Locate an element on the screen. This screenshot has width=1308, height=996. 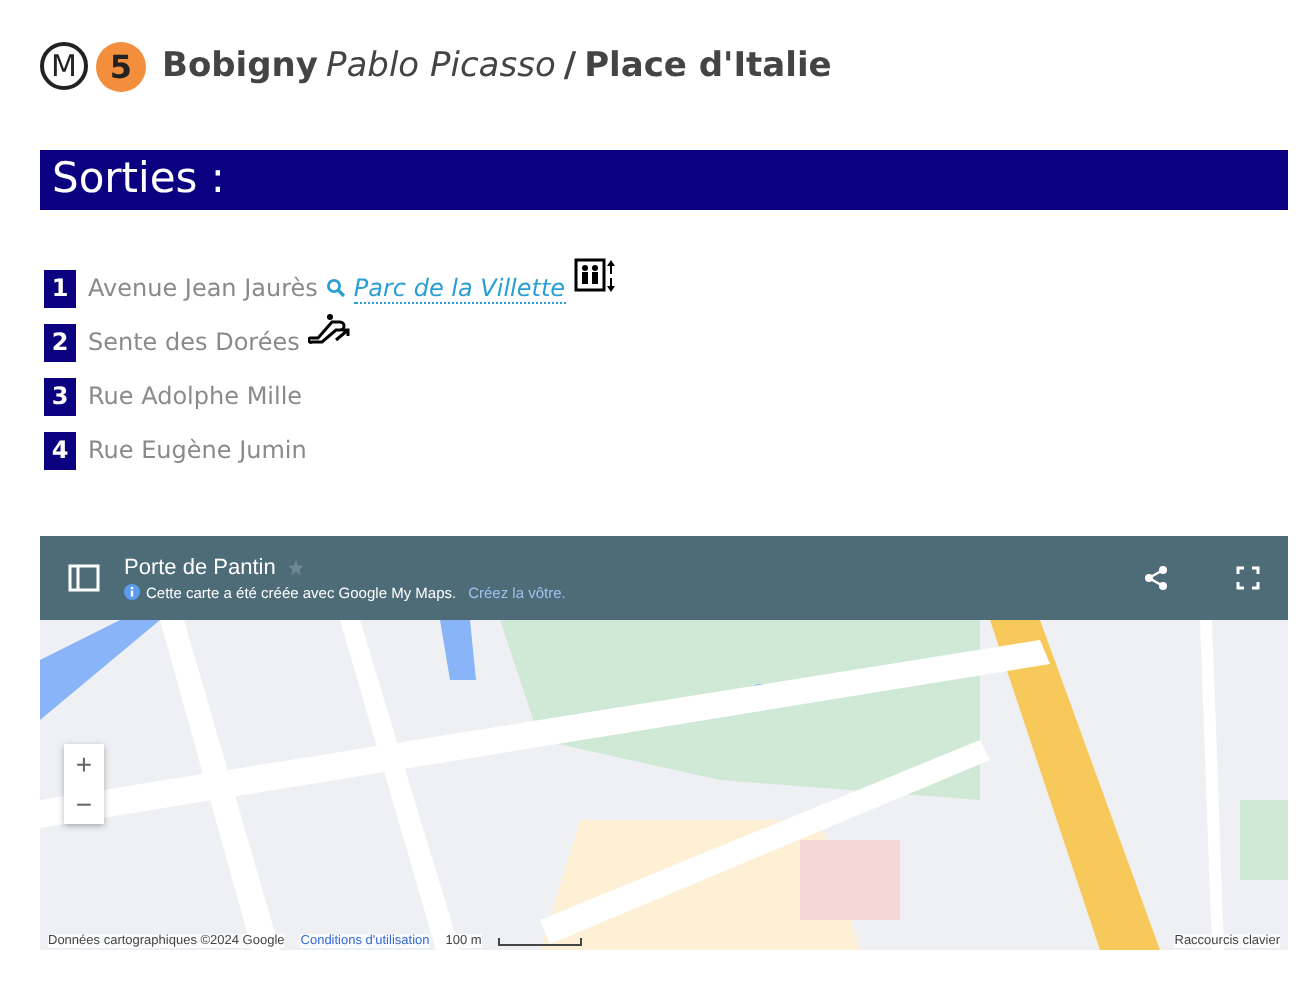
share-icon is located at coordinates (1156, 578).